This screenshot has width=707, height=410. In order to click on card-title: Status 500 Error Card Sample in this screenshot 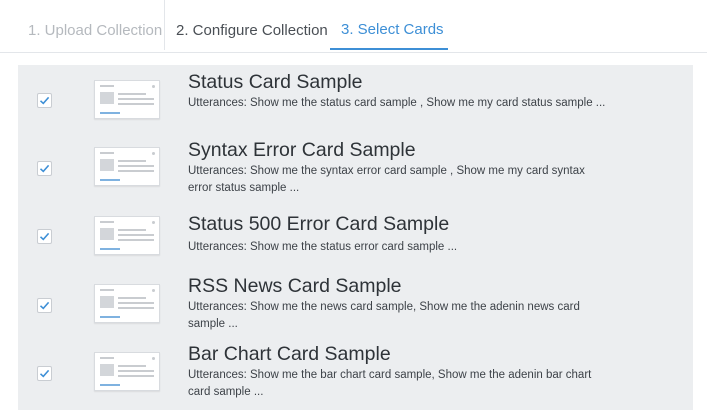, I will do `click(319, 224)`.